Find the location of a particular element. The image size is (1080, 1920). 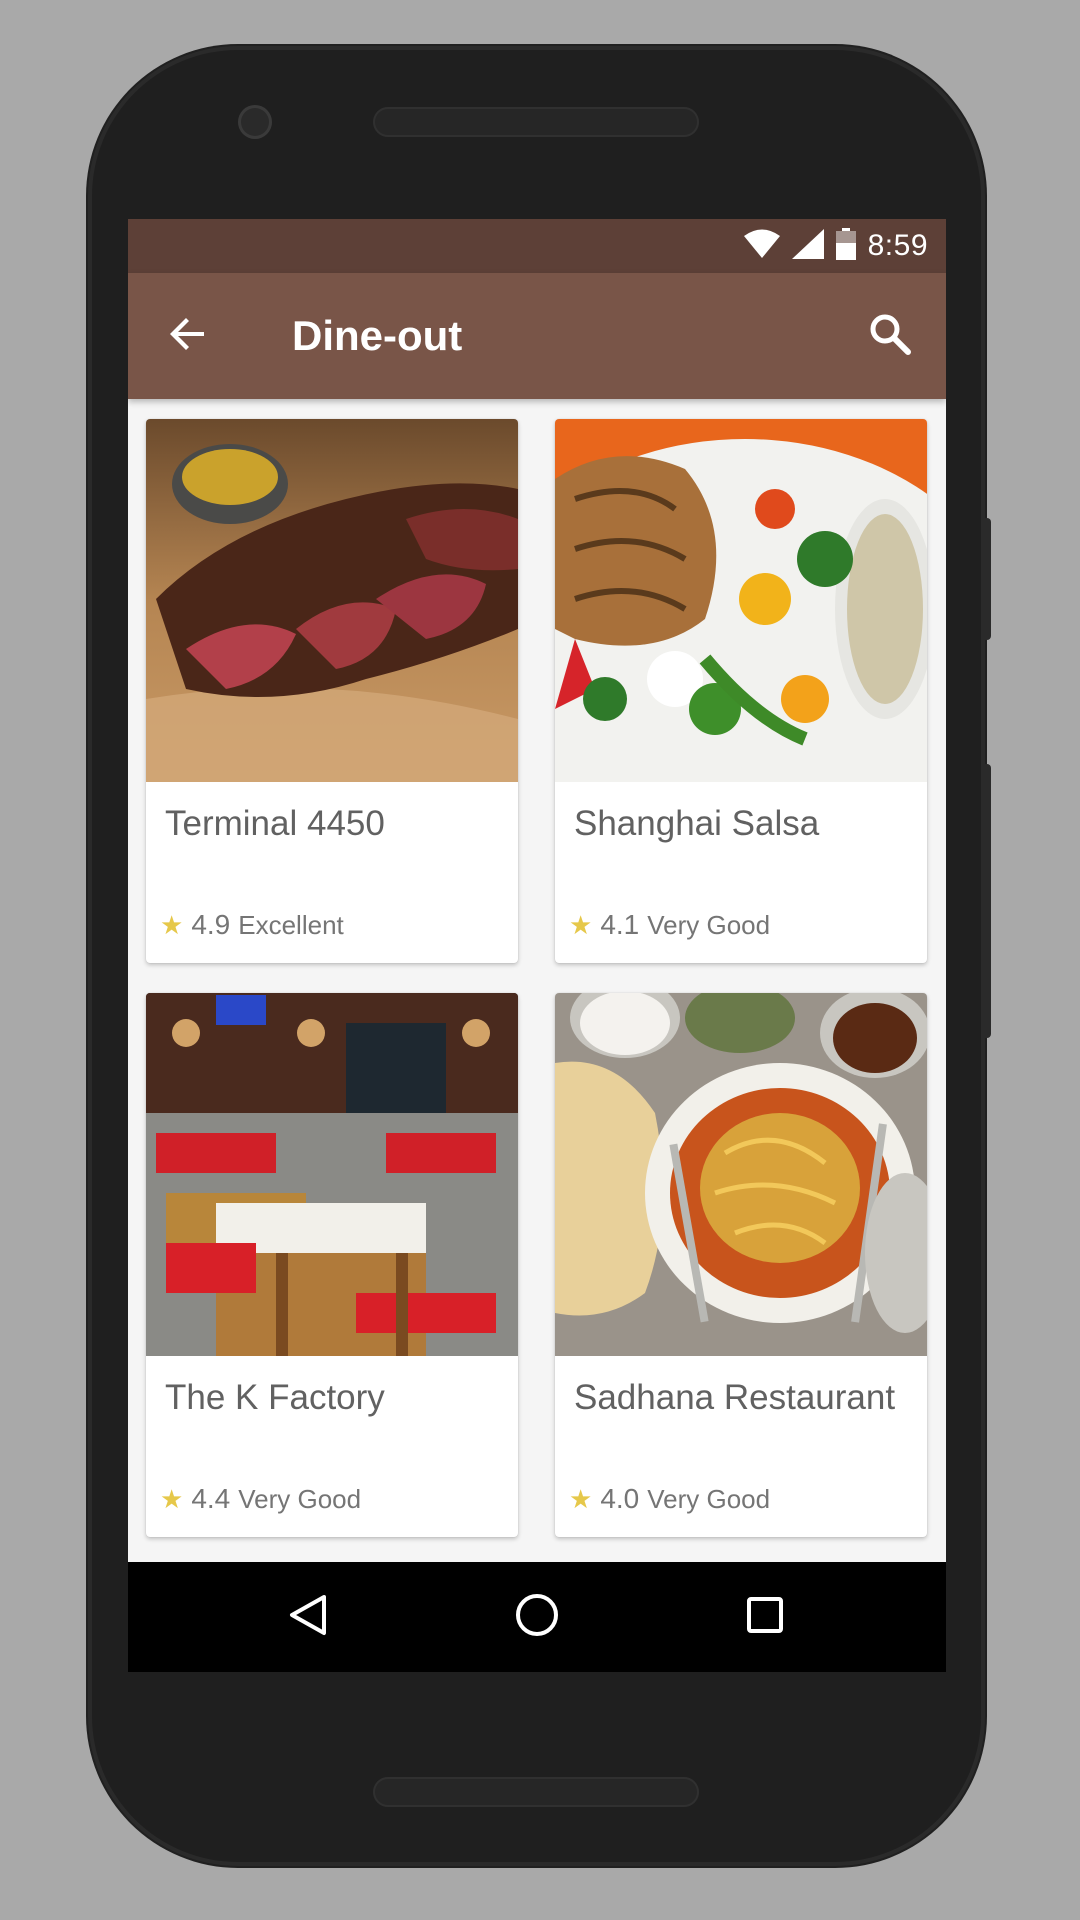

restaurant-rating: ★ 4.0 Very Good is located at coordinates (669, 1499).